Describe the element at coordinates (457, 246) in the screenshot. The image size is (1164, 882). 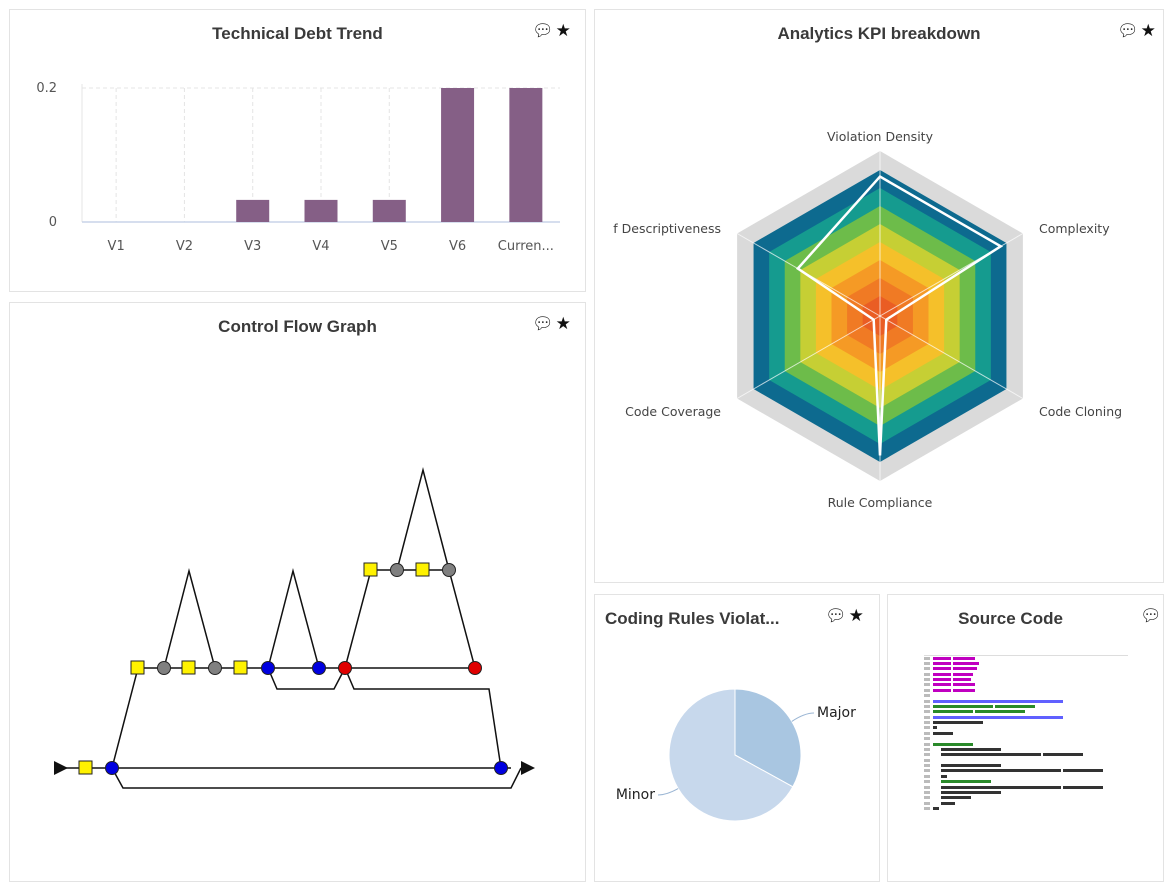
I see `x-tick-label: V6` at that location.